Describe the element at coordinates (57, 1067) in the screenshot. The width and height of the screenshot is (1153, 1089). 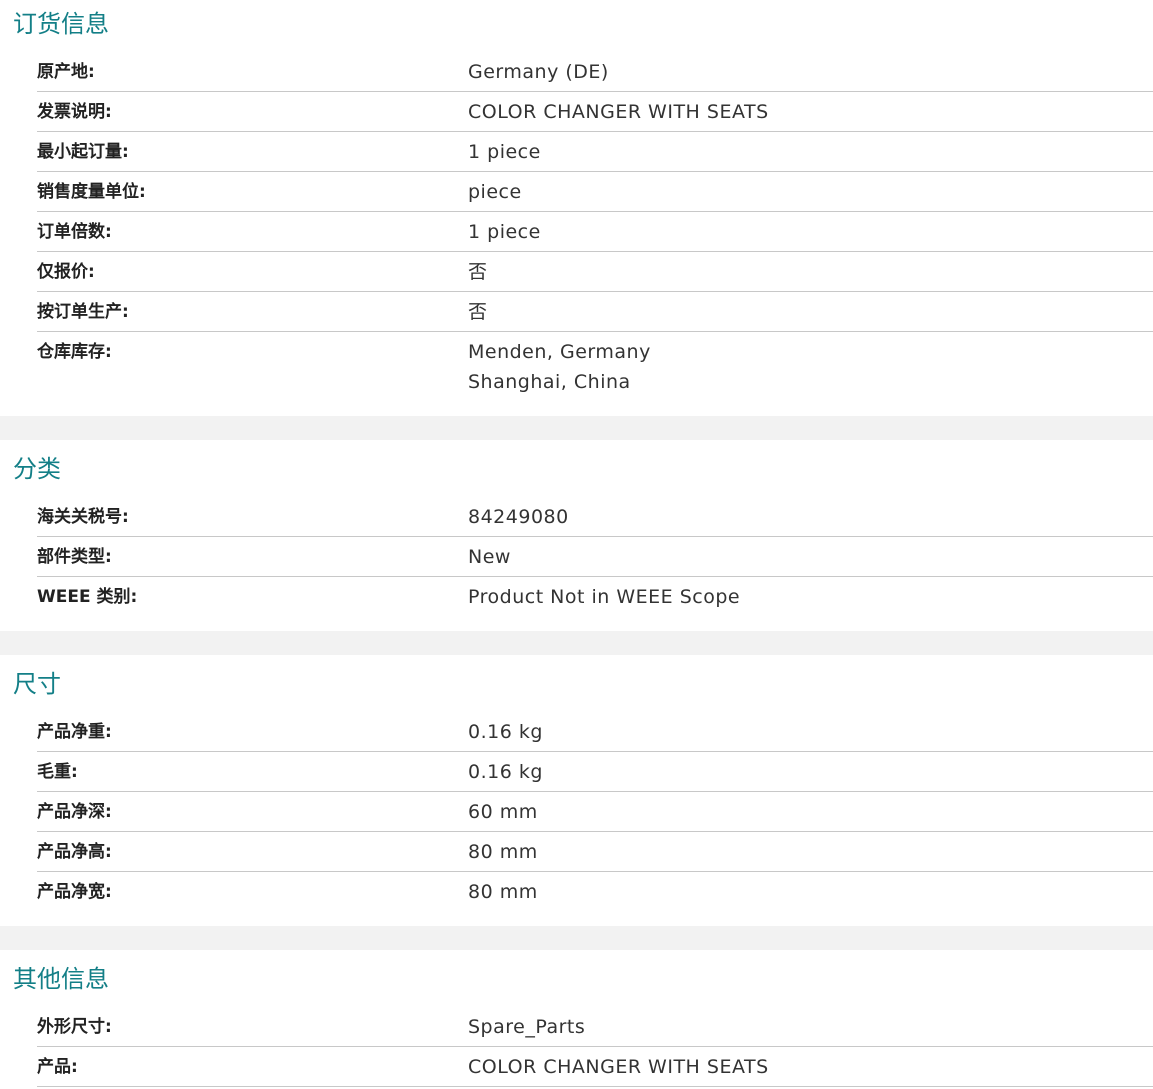
I see `spec-label: 产品:` at that location.